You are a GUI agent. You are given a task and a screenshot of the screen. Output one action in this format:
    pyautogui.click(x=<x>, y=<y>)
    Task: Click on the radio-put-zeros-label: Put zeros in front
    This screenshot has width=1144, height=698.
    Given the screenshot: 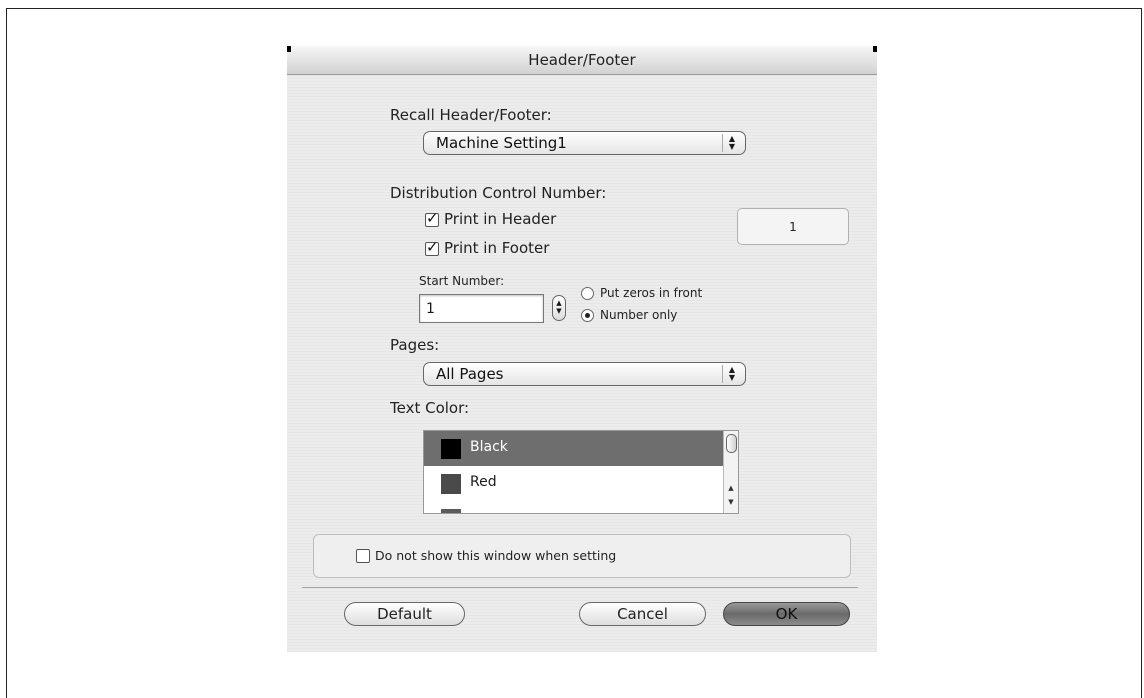 What is the action you would take?
    pyautogui.click(x=651, y=293)
    